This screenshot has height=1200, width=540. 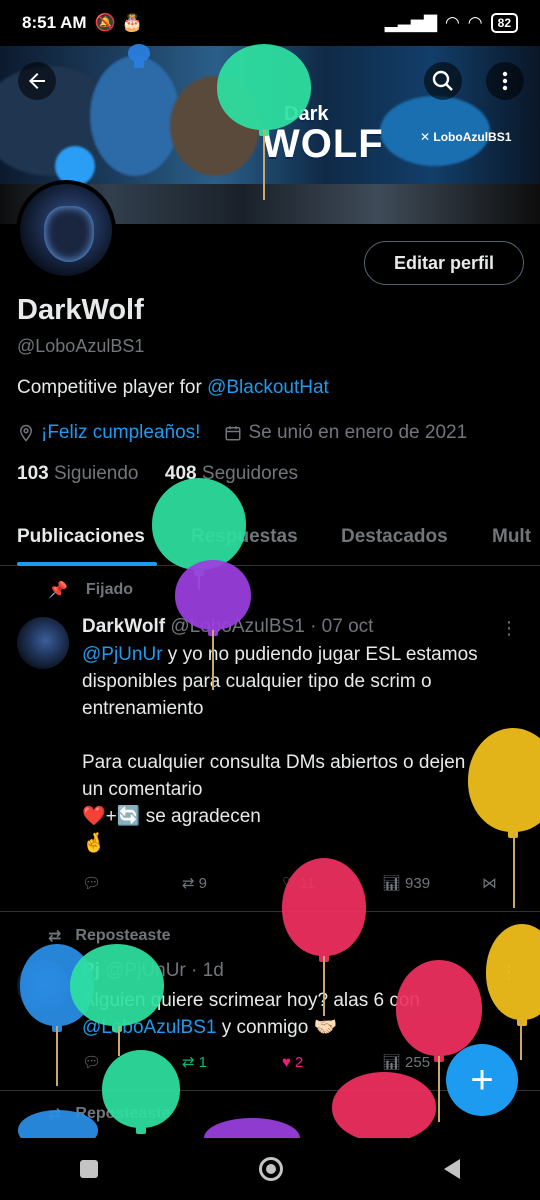 I want to click on repost-button: ⇄ 9, so click(x=232, y=883).